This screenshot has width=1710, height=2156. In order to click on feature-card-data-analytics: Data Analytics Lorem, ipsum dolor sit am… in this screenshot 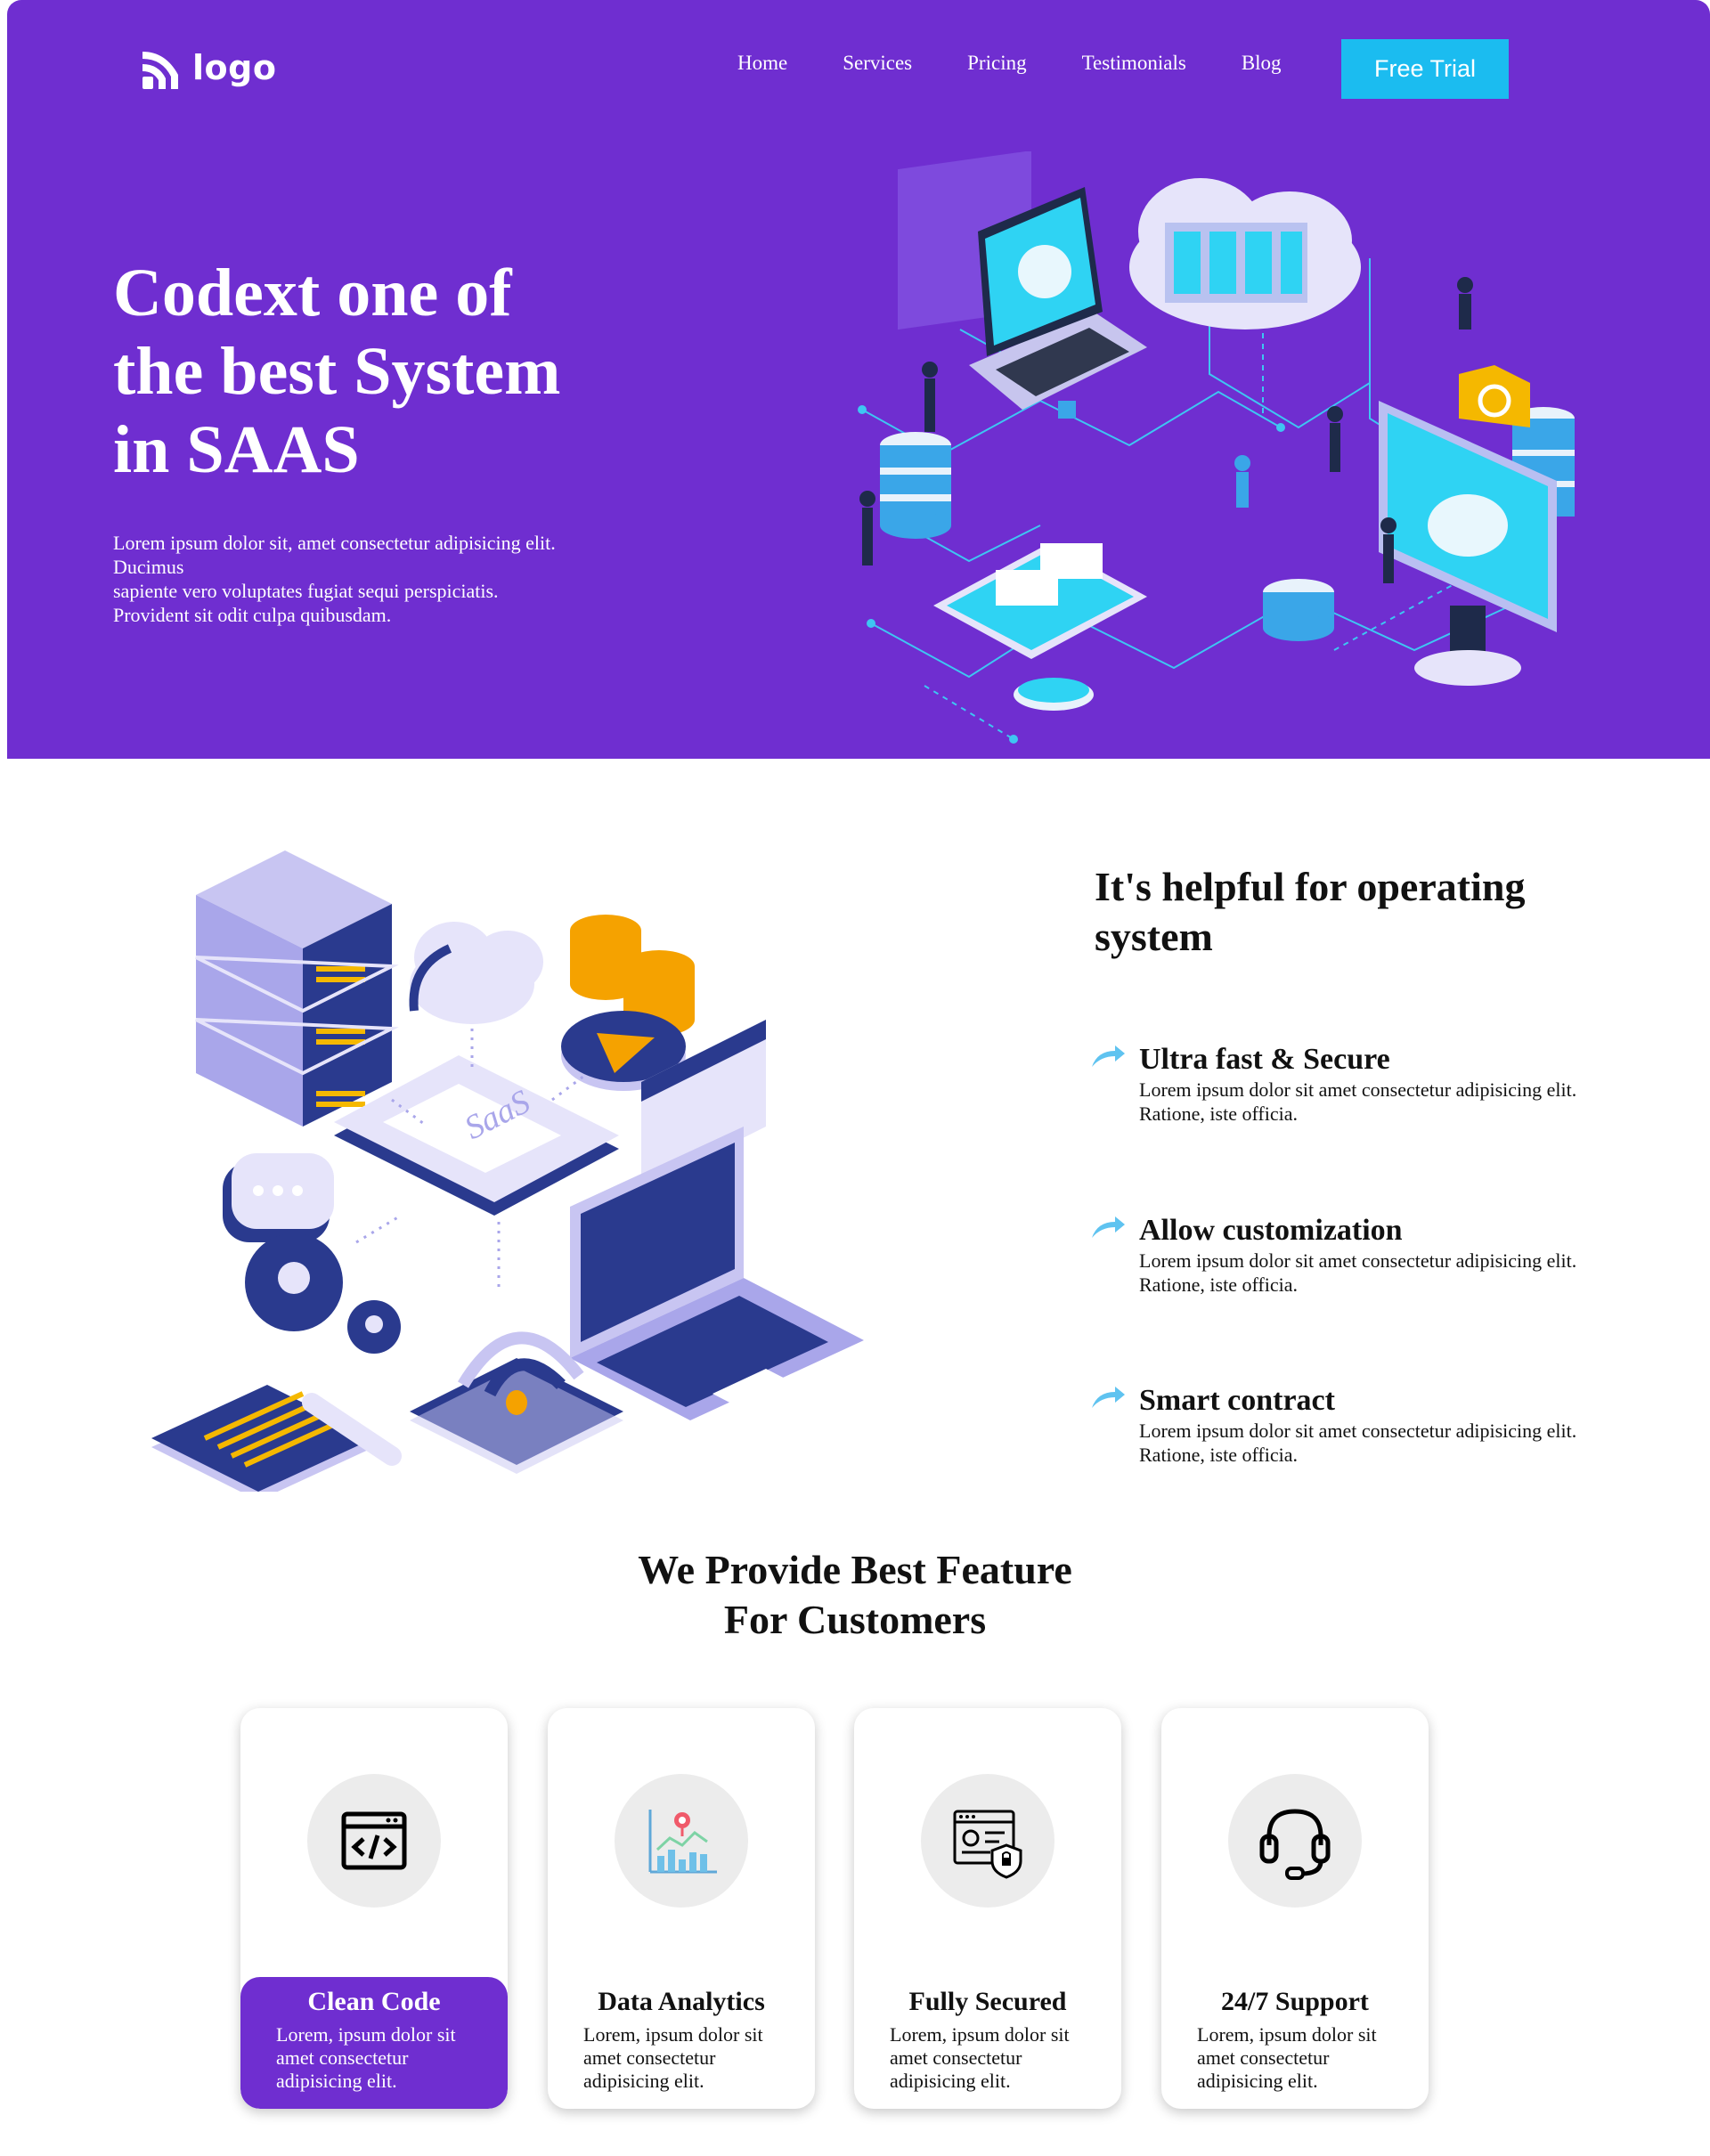, I will do `click(681, 1908)`.